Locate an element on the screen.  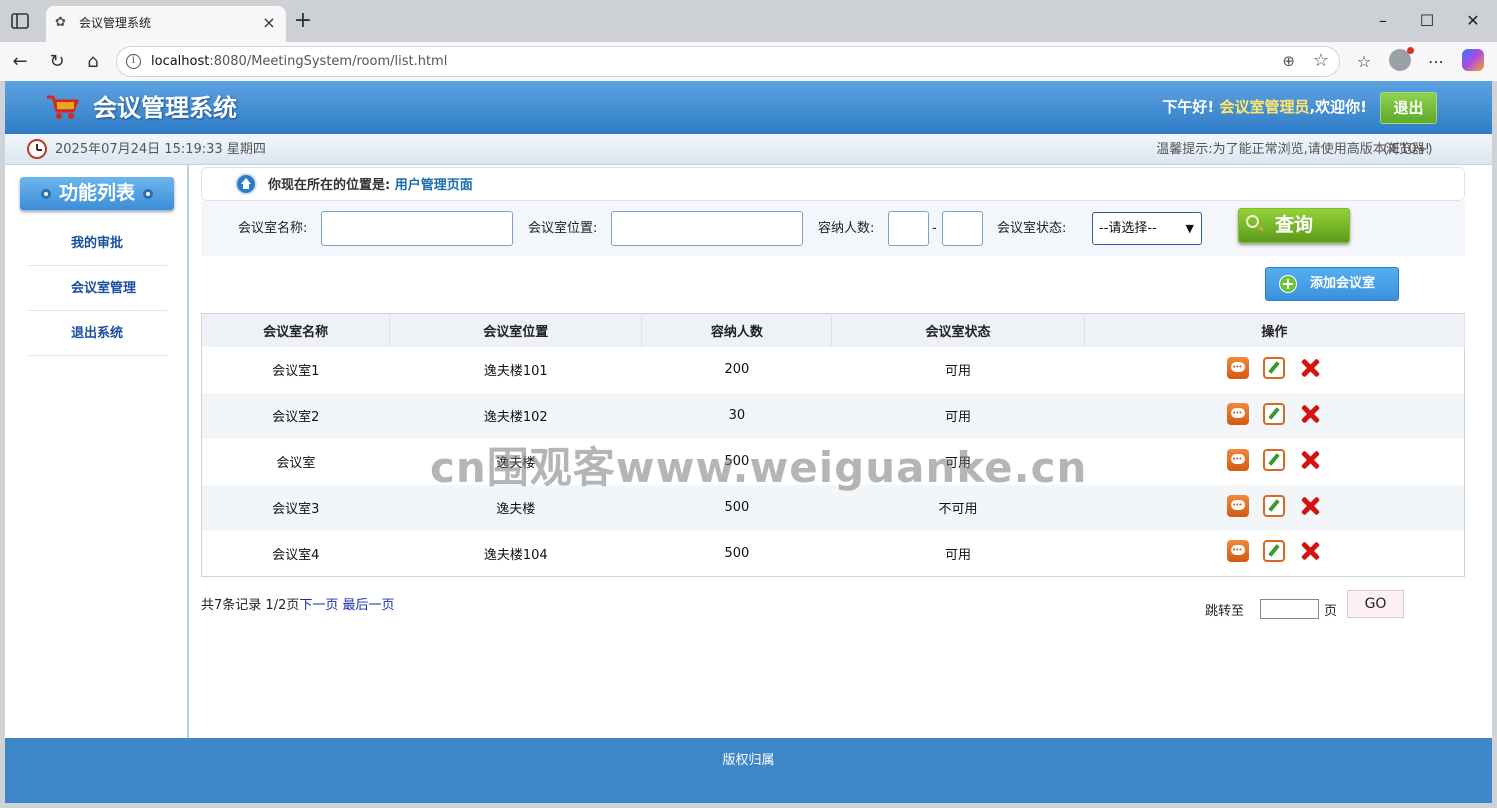
current-datetime: 2025年07月24日 15:19:33 星期四 is located at coordinates (160, 149).